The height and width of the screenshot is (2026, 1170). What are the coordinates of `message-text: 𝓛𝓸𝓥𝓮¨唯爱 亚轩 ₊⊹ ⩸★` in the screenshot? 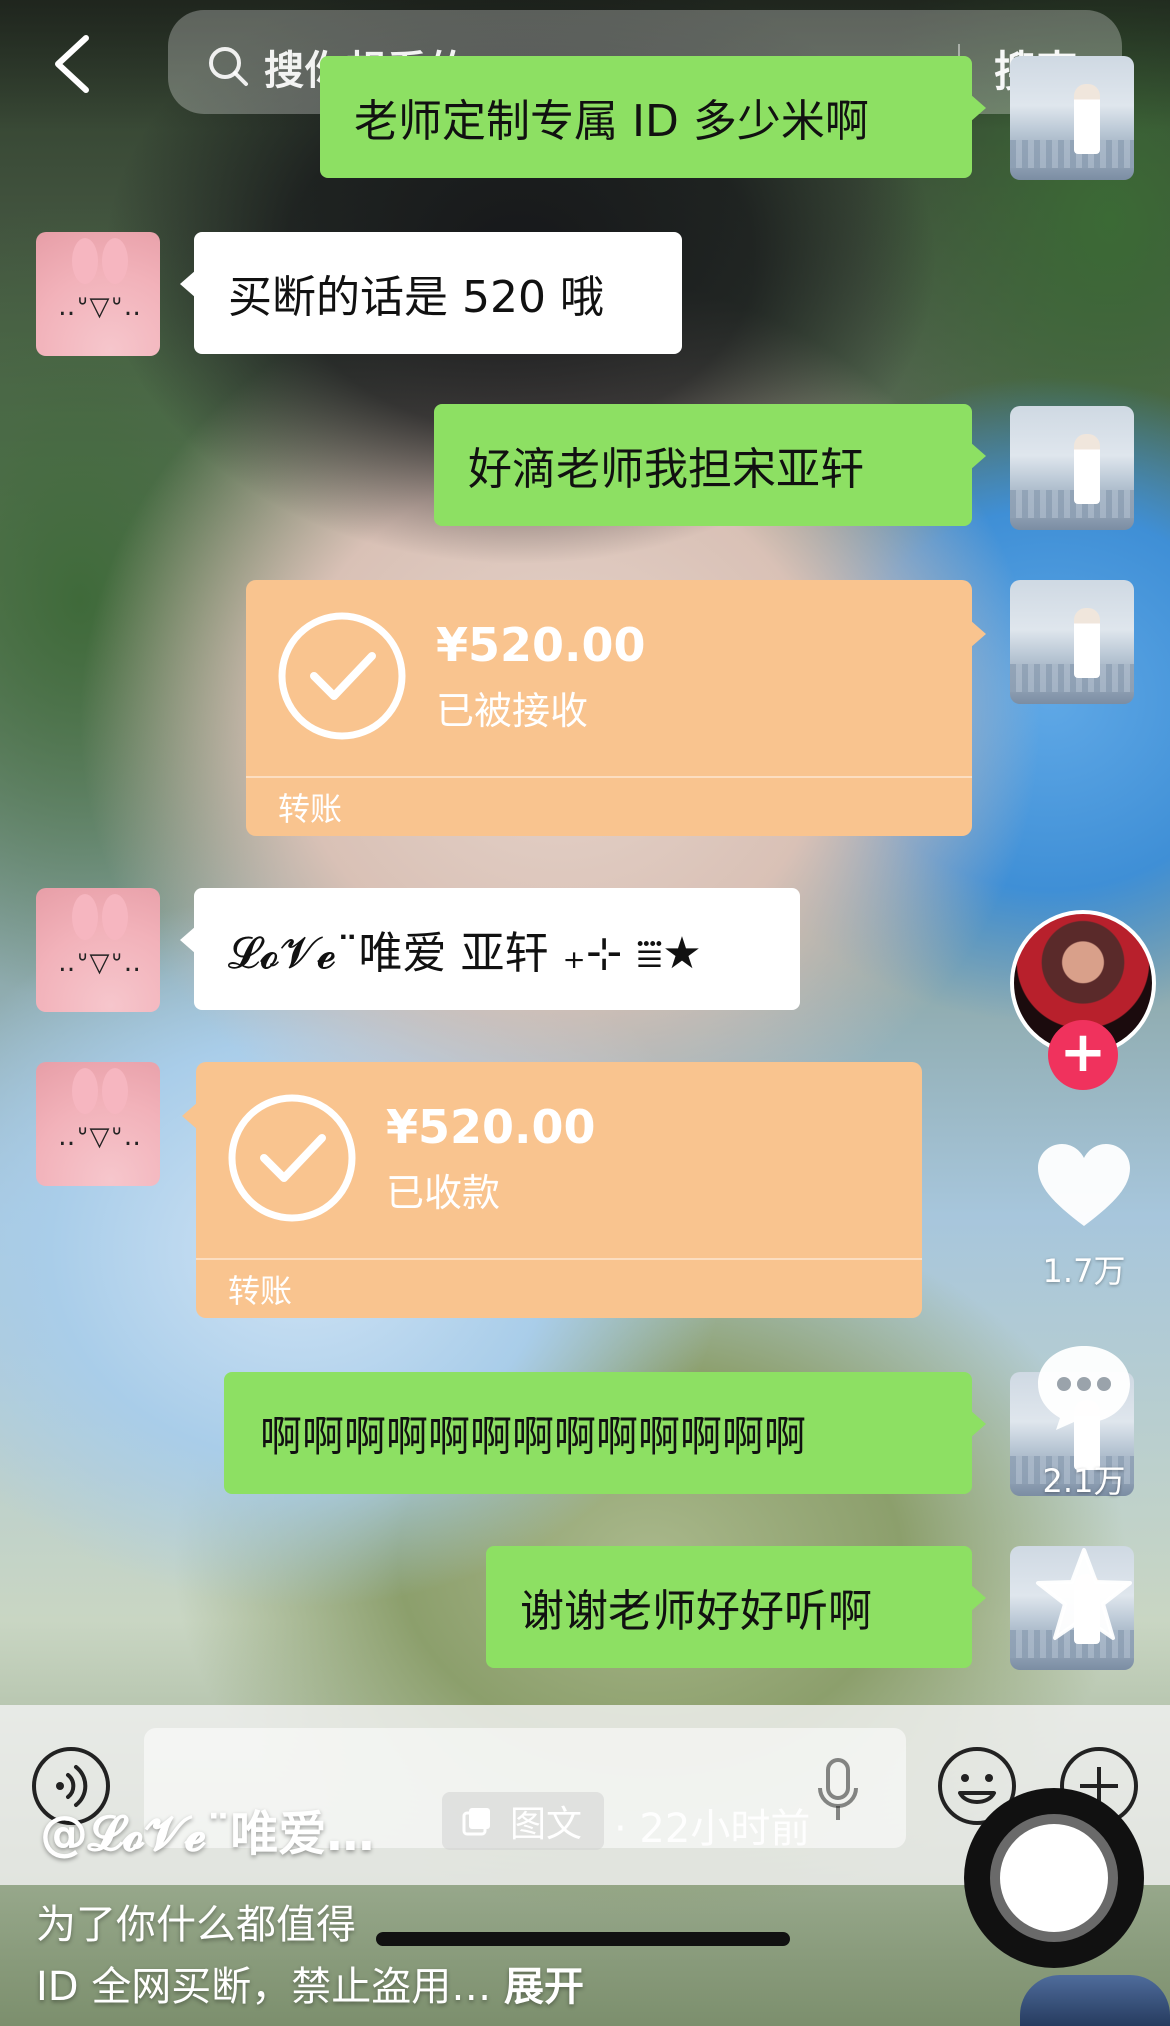 It's located at (465, 953).